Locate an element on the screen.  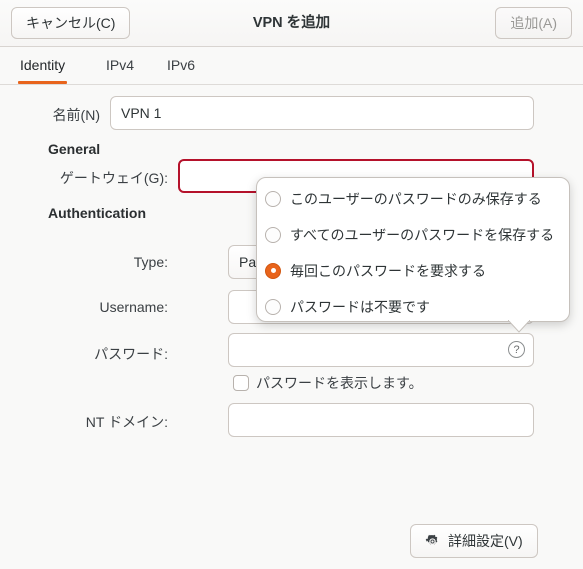
authentication-heading: Authentication is located at coordinates (97, 213).